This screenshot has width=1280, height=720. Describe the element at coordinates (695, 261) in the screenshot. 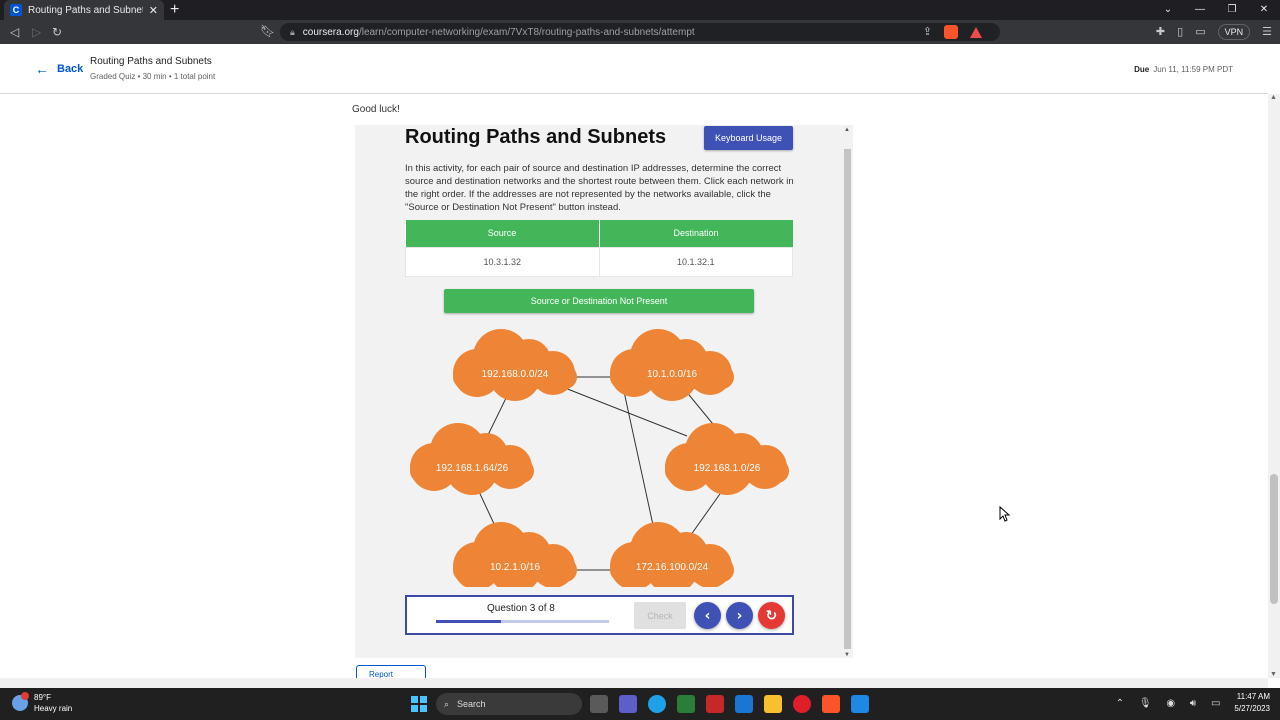

I see `destination-ip: 10.1.32.1` at that location.